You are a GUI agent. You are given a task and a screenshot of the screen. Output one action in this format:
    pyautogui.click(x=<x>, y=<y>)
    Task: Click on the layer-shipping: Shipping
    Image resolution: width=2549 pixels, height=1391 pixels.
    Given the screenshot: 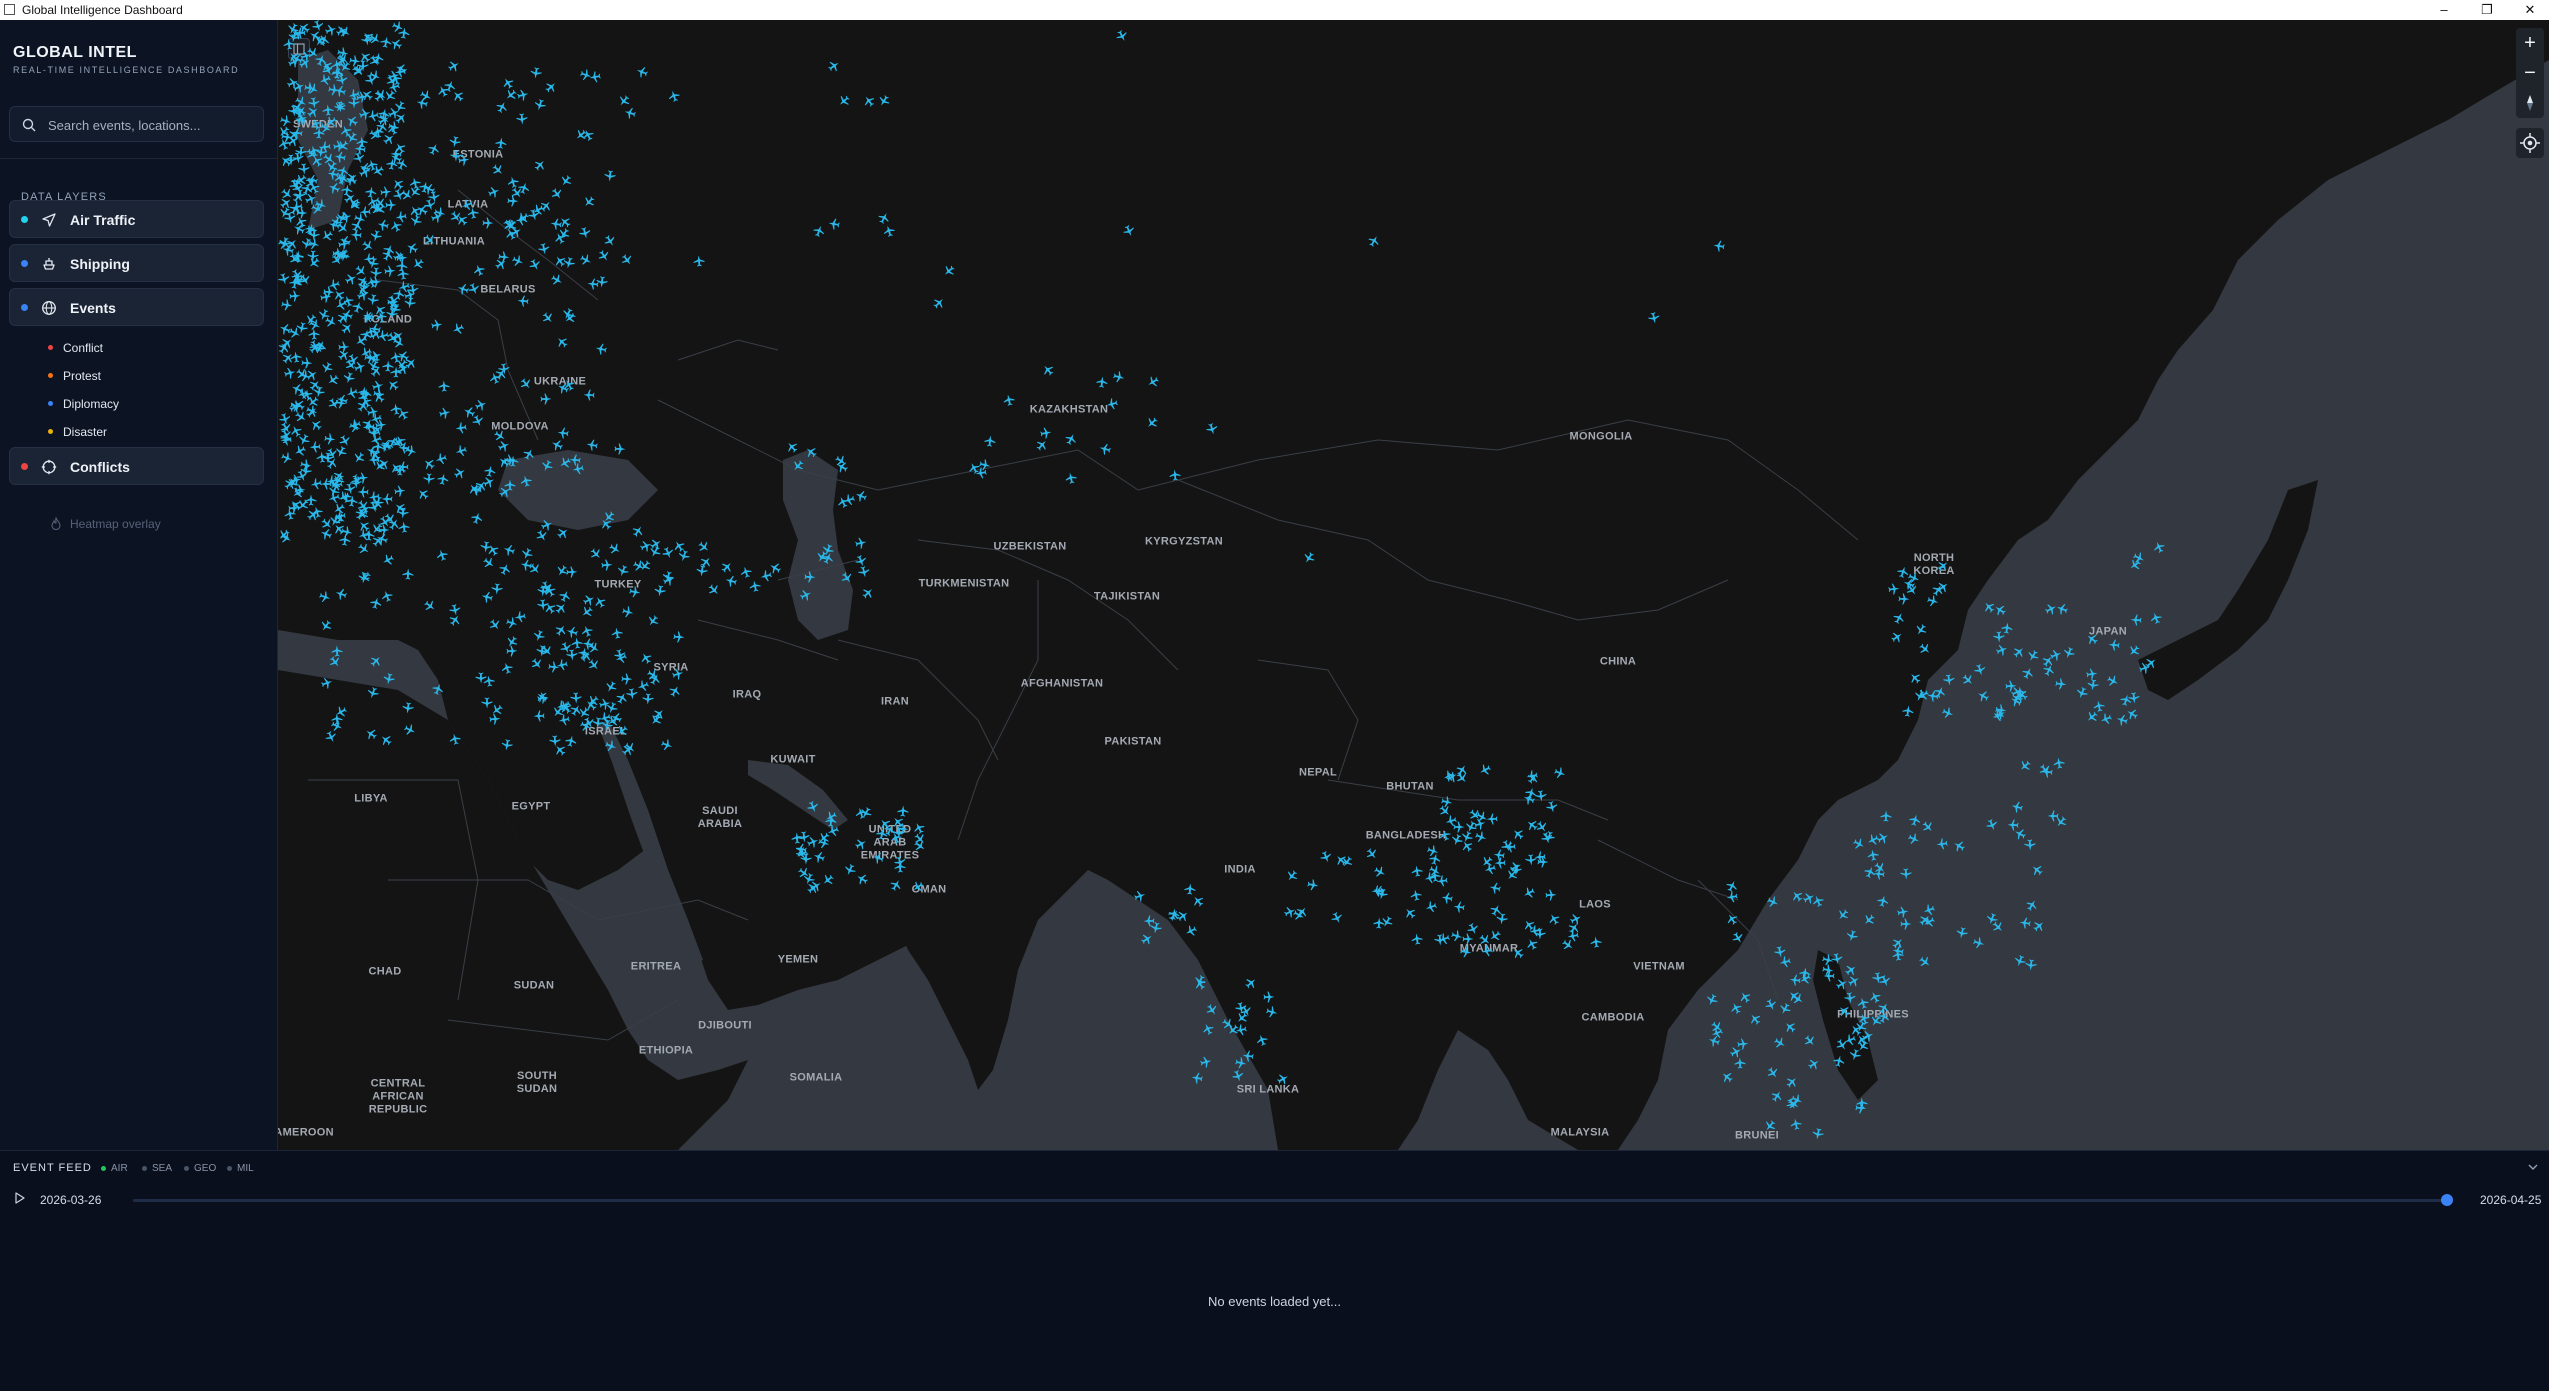 What is the action you would take?
    pyautogui.click(x=136, y=263)
    